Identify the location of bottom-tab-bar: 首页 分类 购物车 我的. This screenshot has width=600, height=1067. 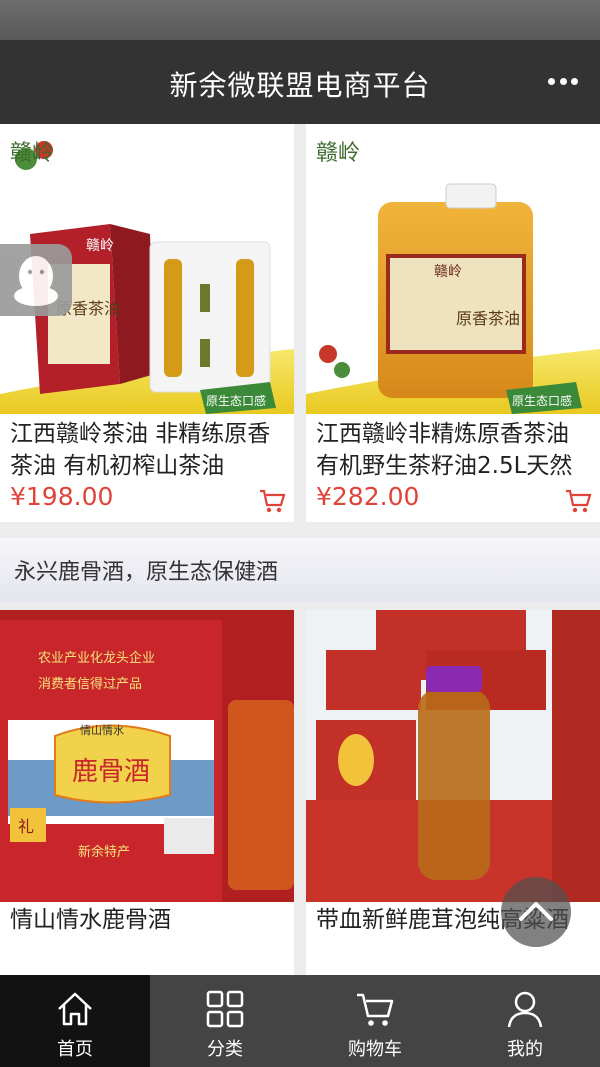
(300, 1021).